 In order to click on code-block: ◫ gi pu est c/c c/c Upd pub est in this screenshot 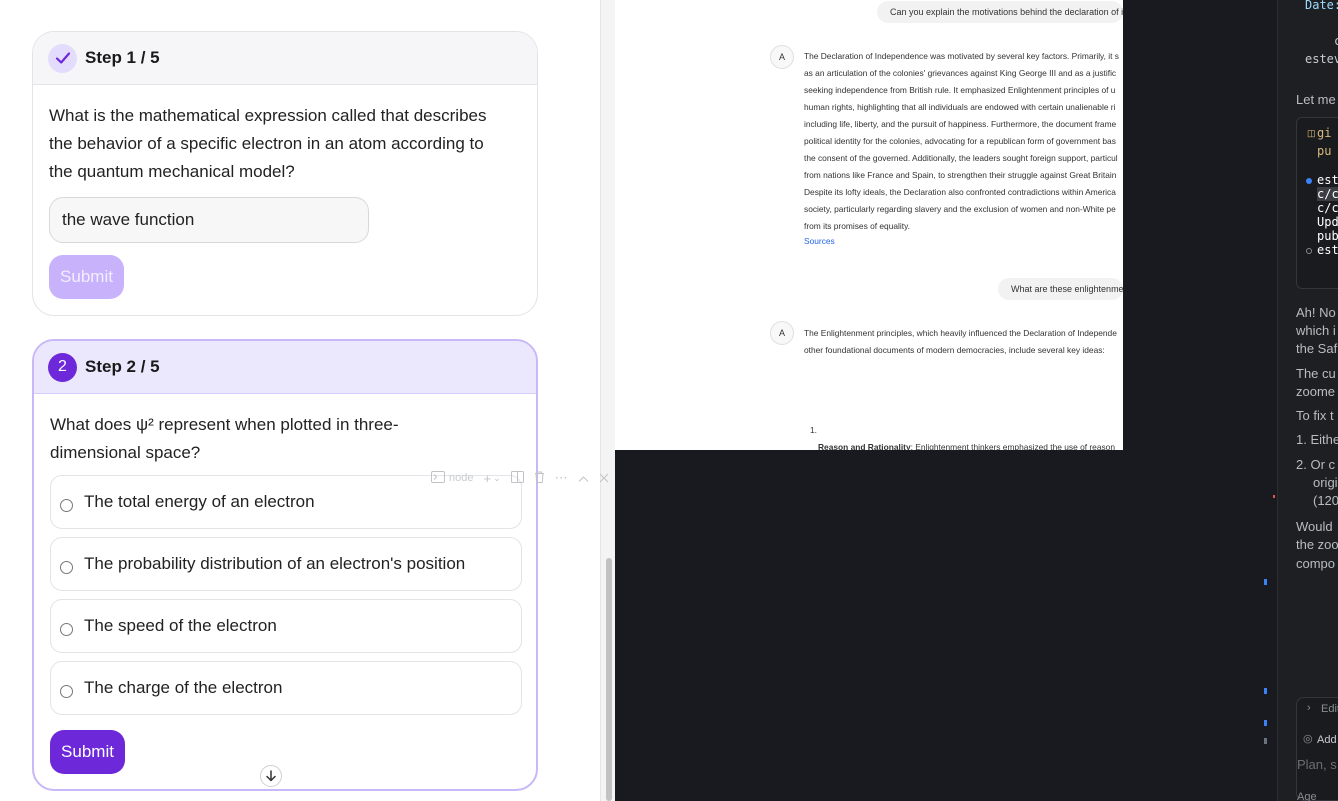, I will do `click(1317, 203)`.